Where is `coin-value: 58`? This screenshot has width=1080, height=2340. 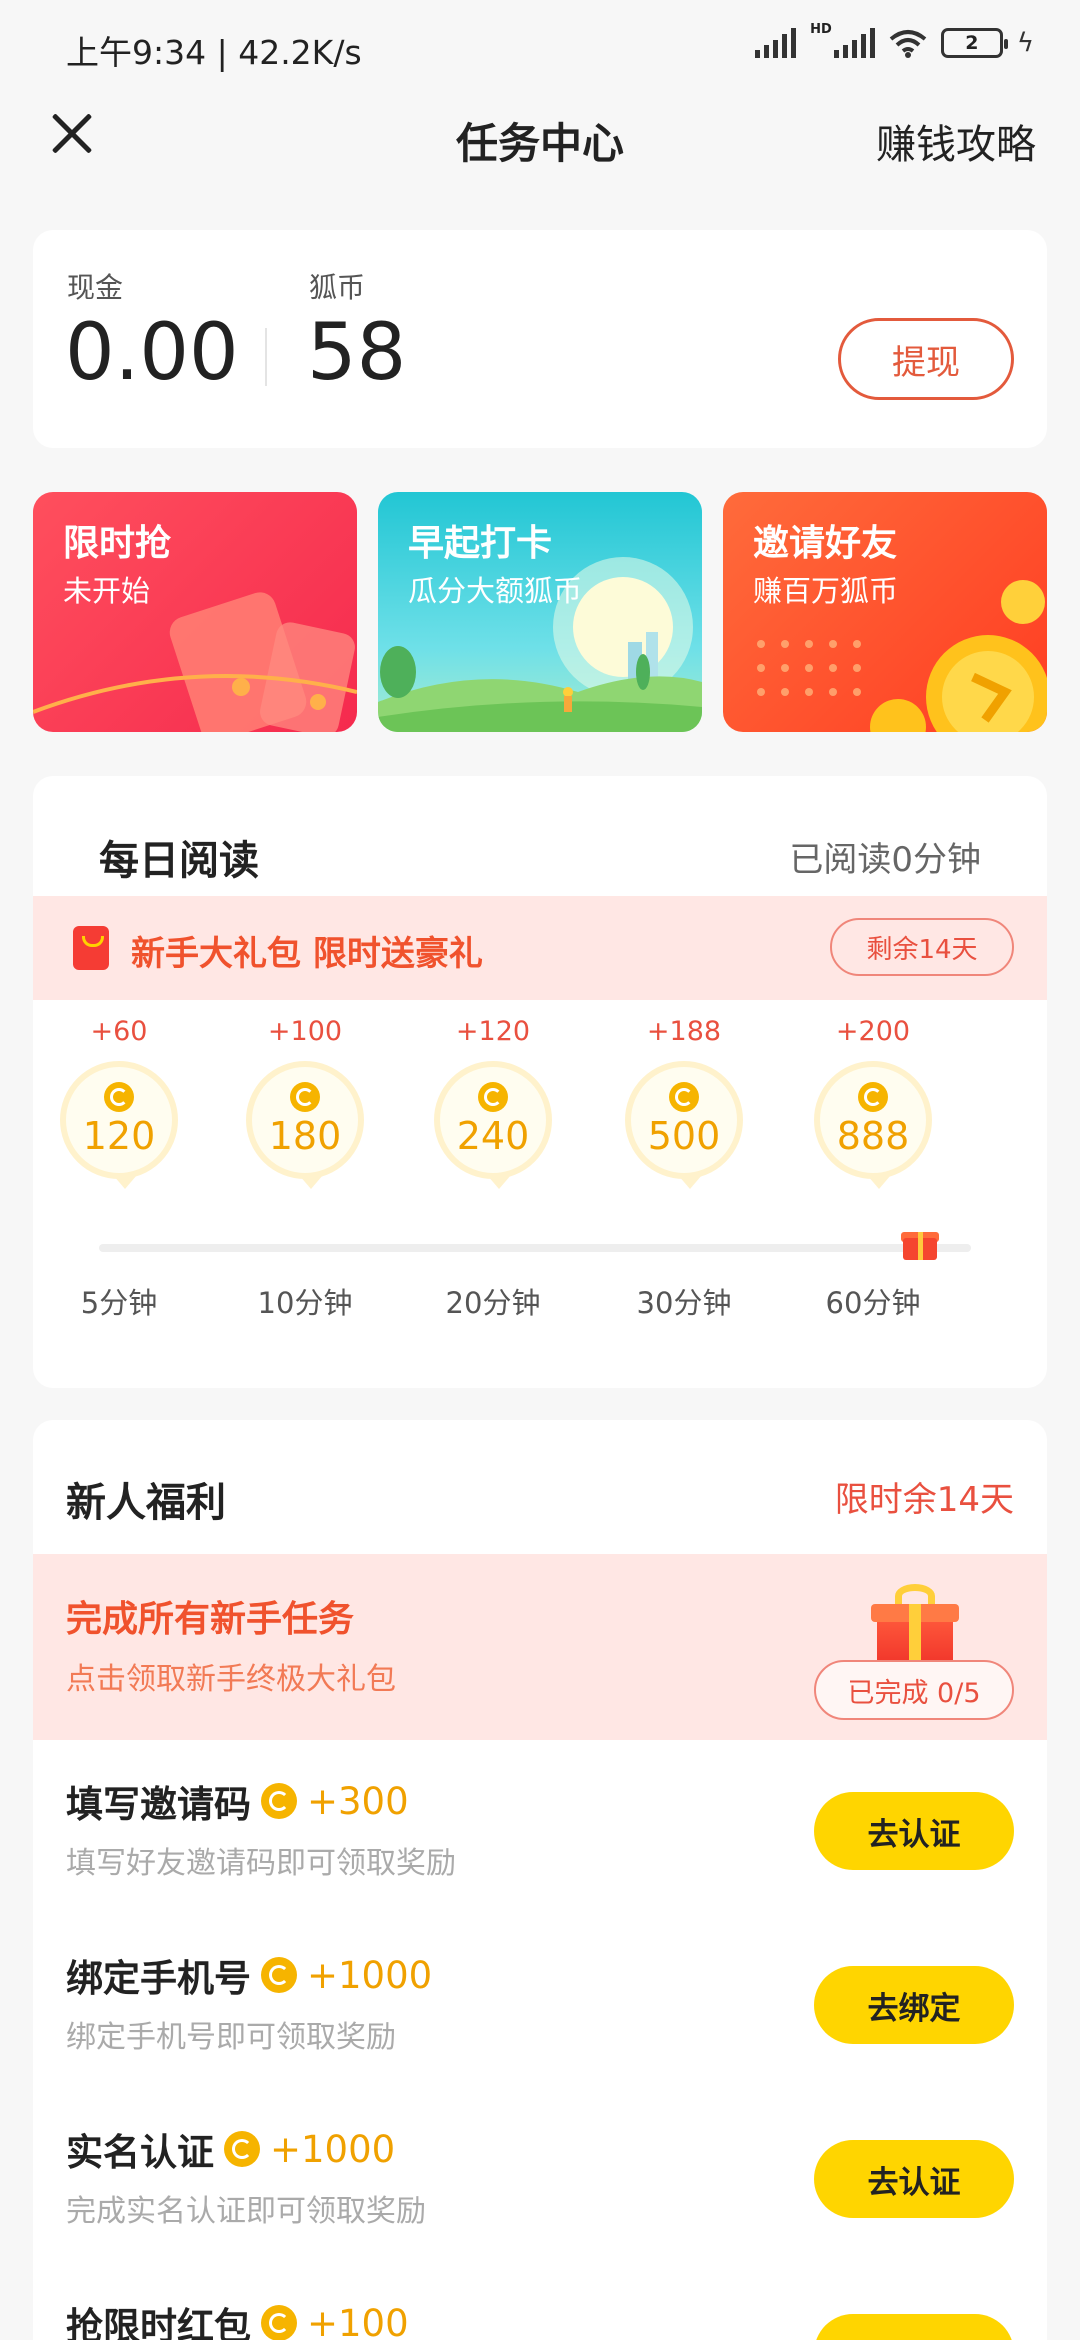
coin-value: 58 is located at coordinates (357, 353).